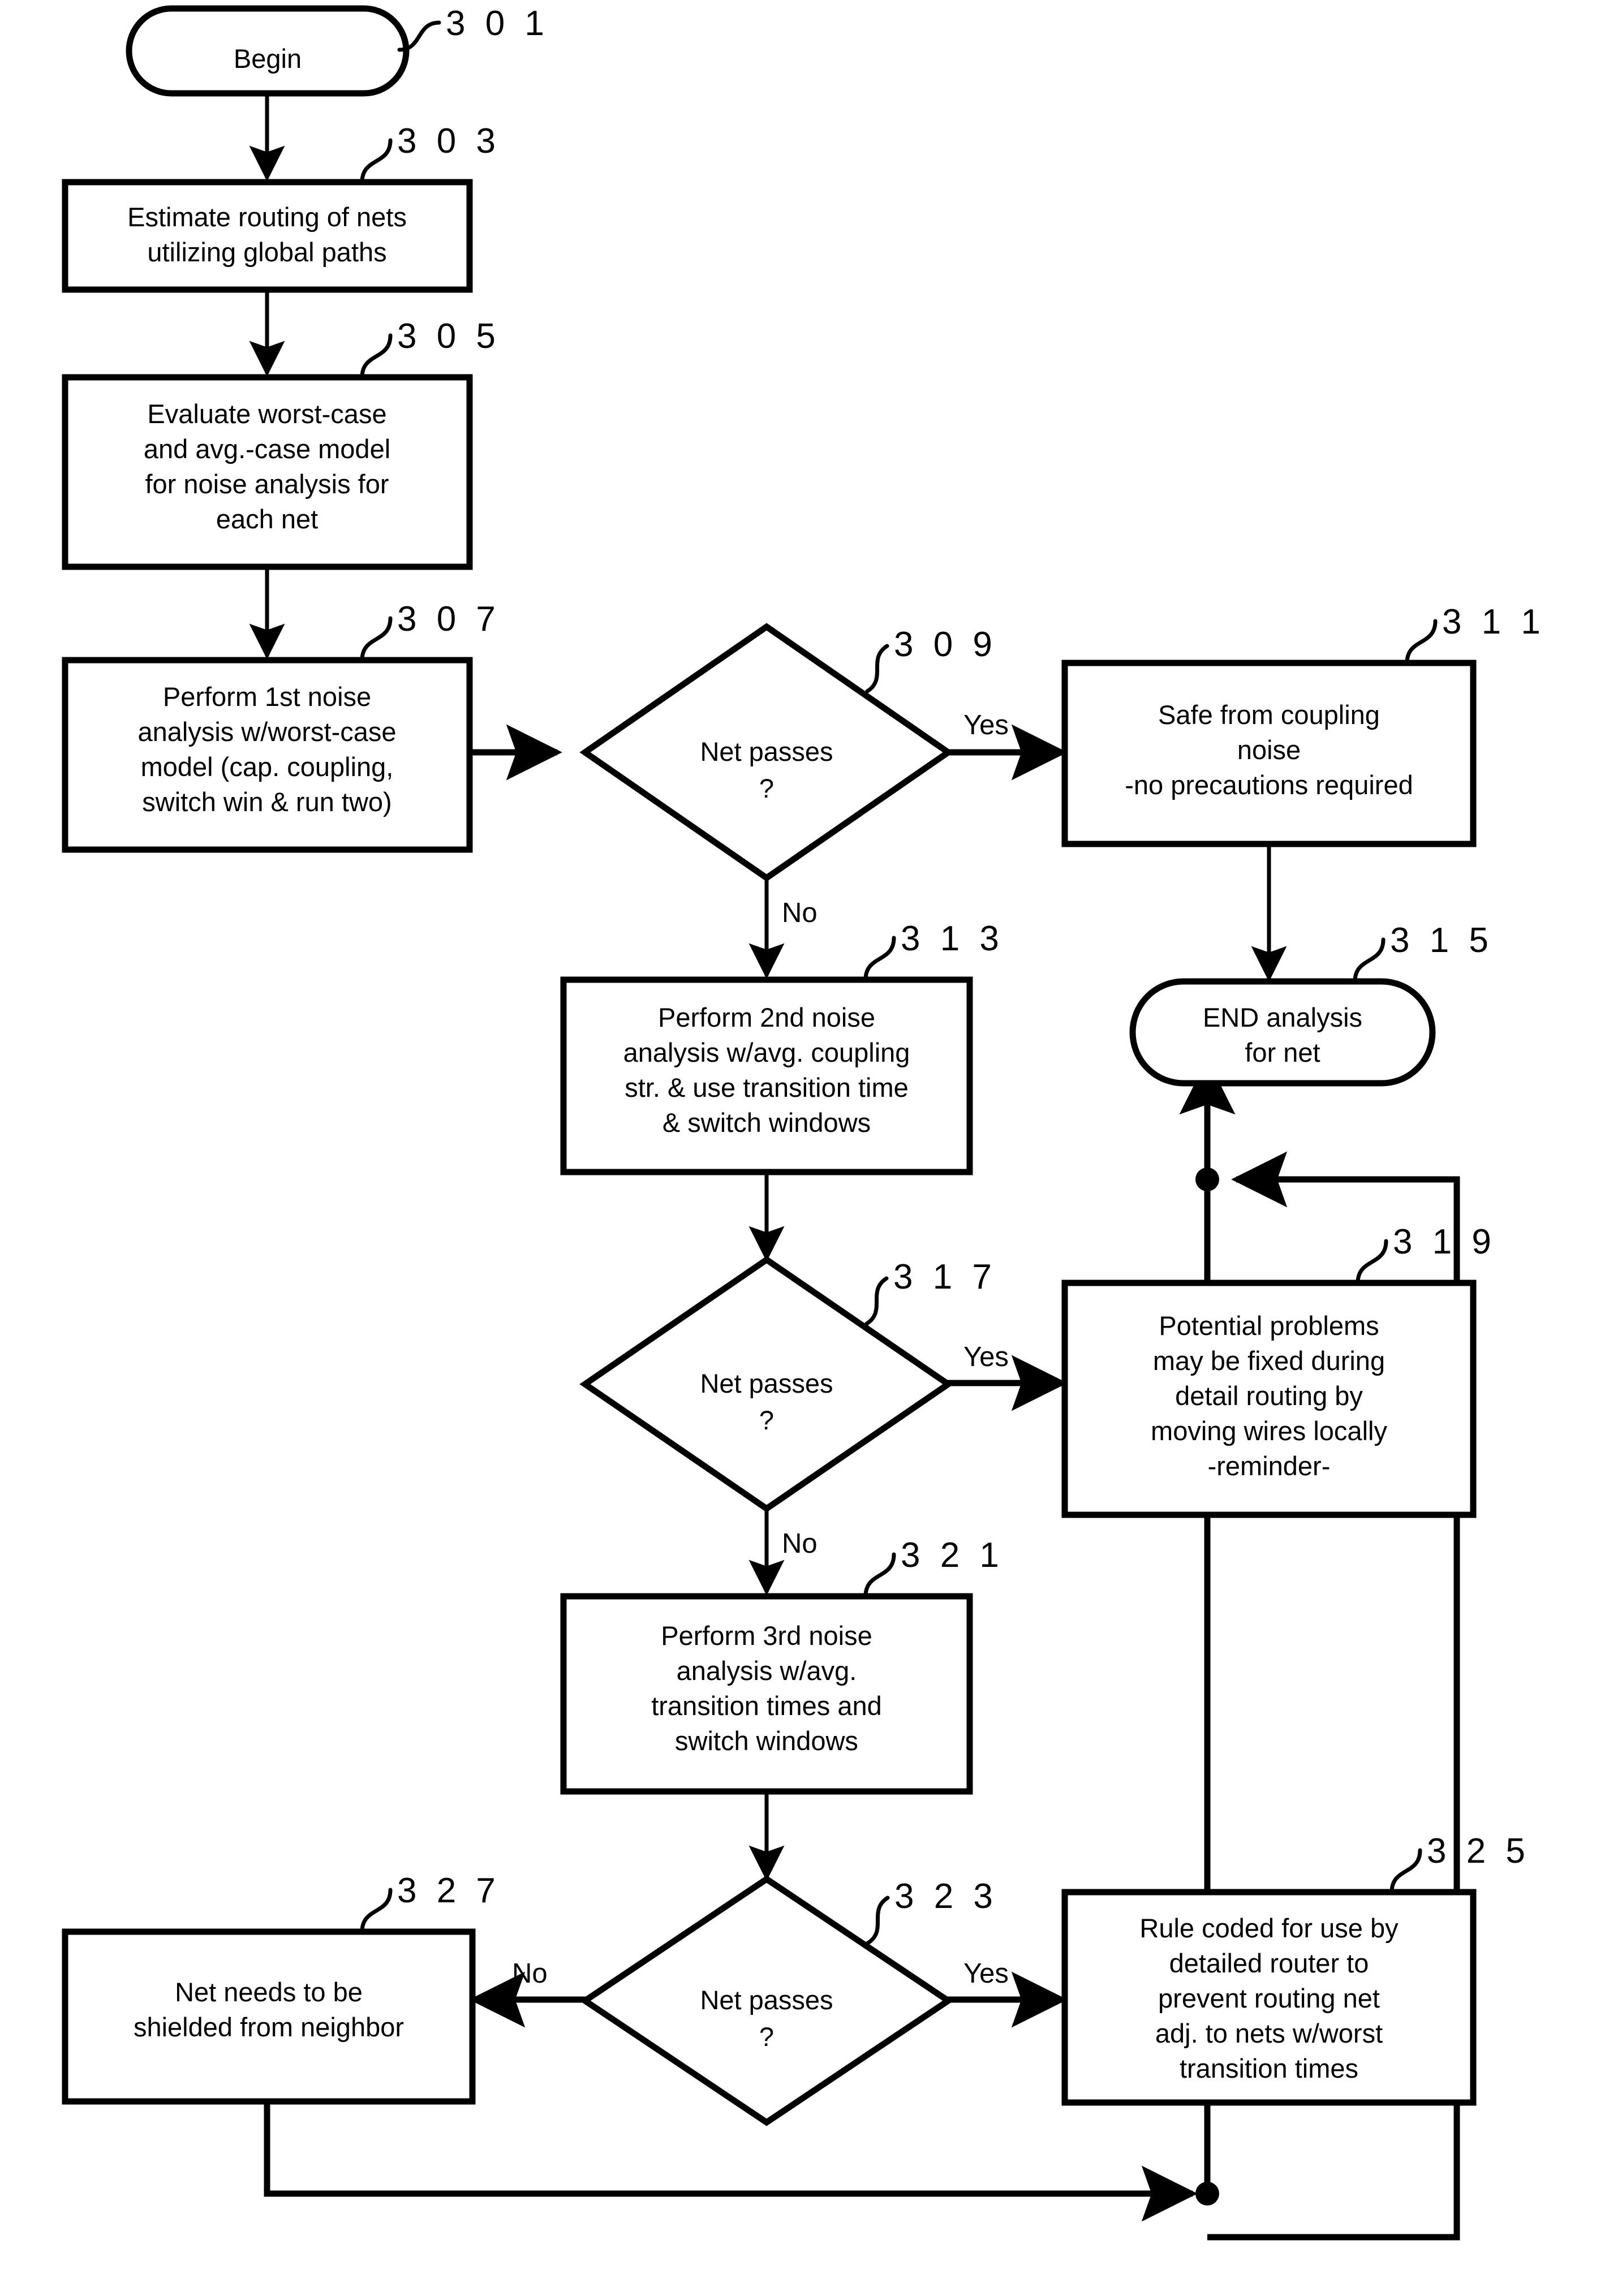 Image resolution: width=1622 pixels, height=2296 pixels. I want to click on node-303-line-0: Estimate routing of nets, so click(267, 217).